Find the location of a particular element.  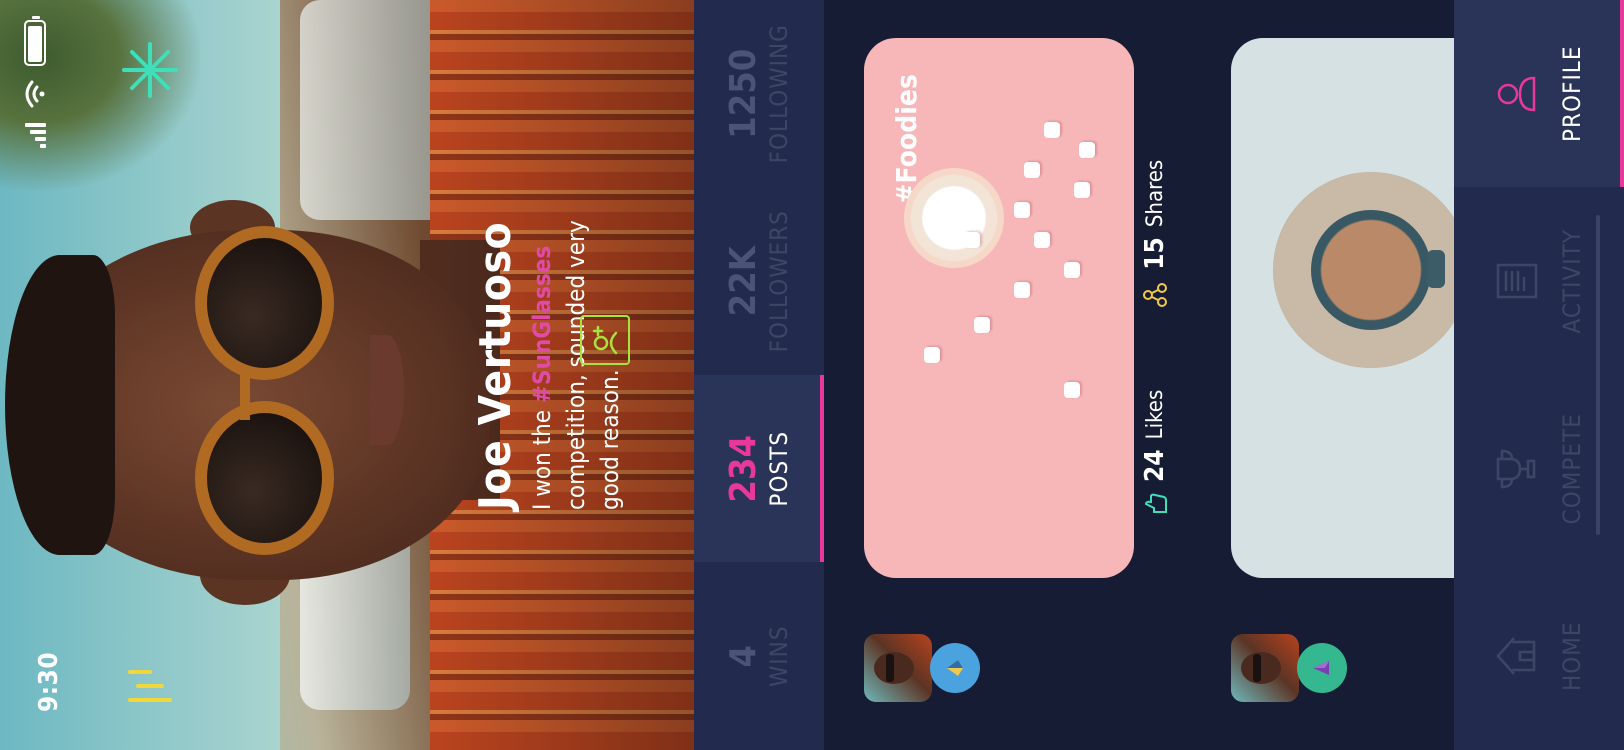

nav-label: COMPETE is located at coordinates (1572, 469).